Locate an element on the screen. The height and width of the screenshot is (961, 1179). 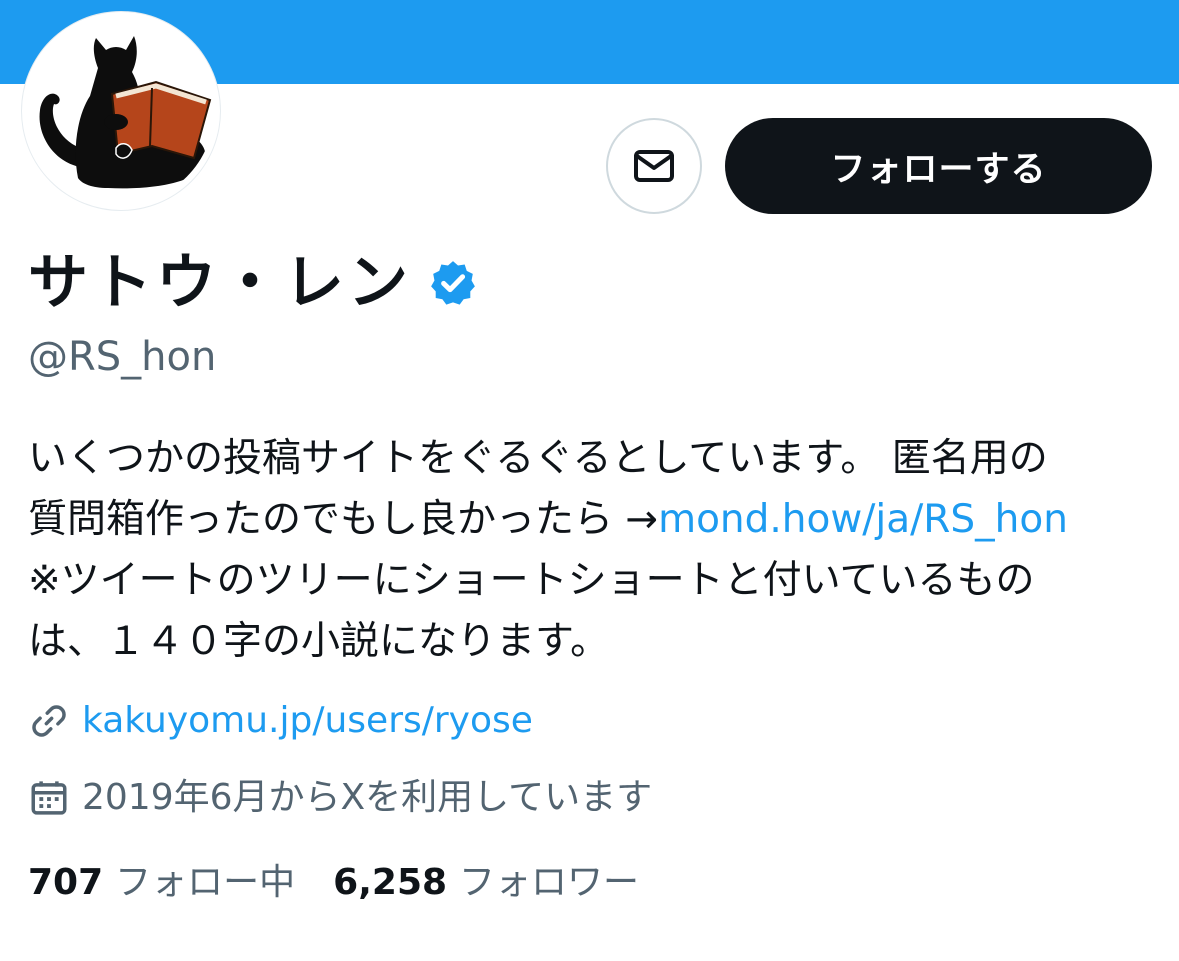
bio-line: 質問箱作ったのでもし良かったら →mond.how/ja/RS_hon is located at coordinates (593, 519).